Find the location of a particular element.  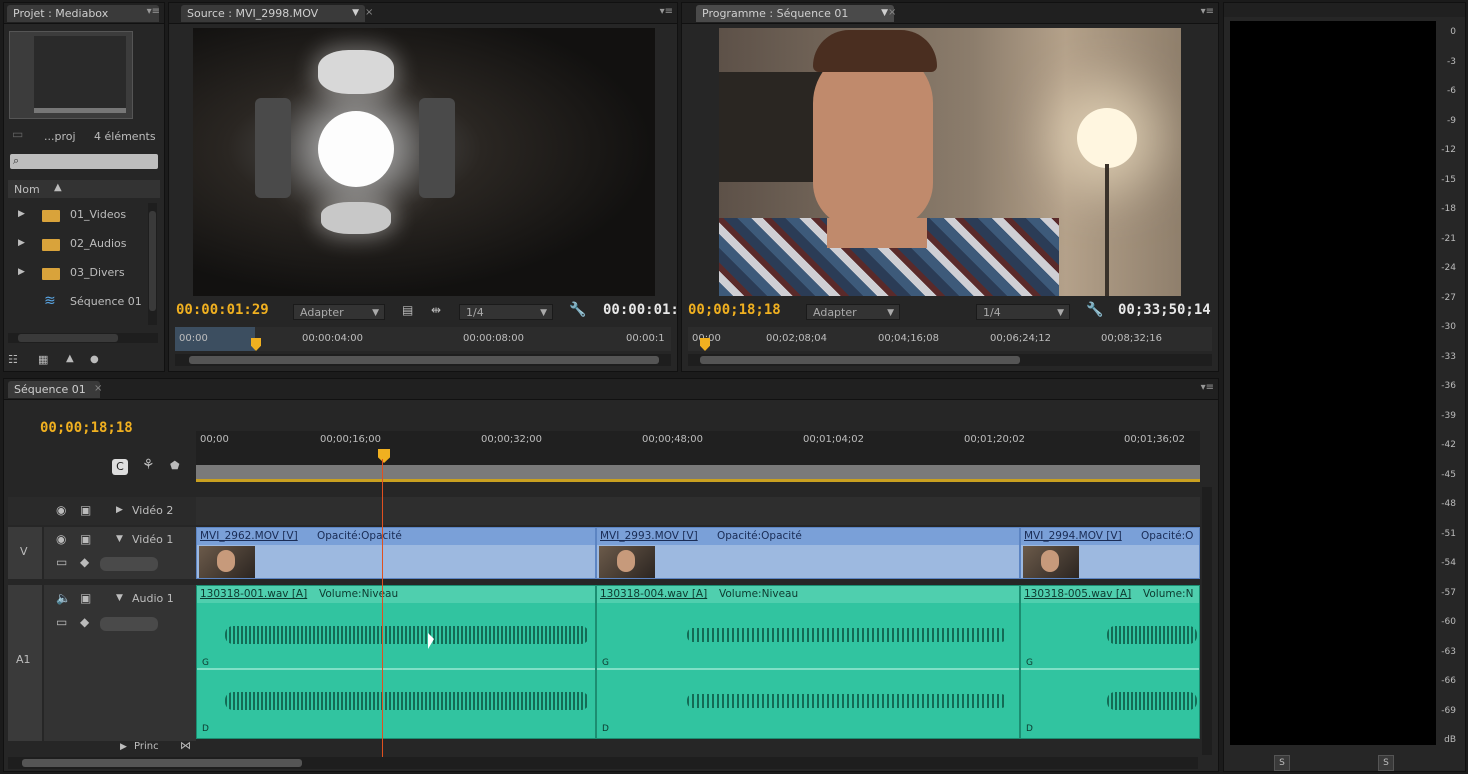

zoom-slider-icon: ▲ is located at coordinates (70, 358).